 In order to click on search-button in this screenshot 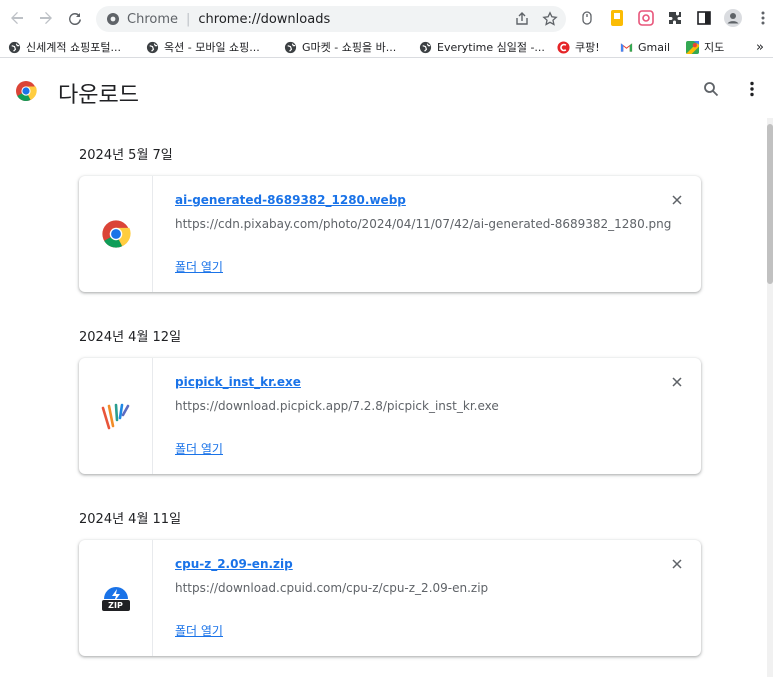, I will do `click(711, 89)`.